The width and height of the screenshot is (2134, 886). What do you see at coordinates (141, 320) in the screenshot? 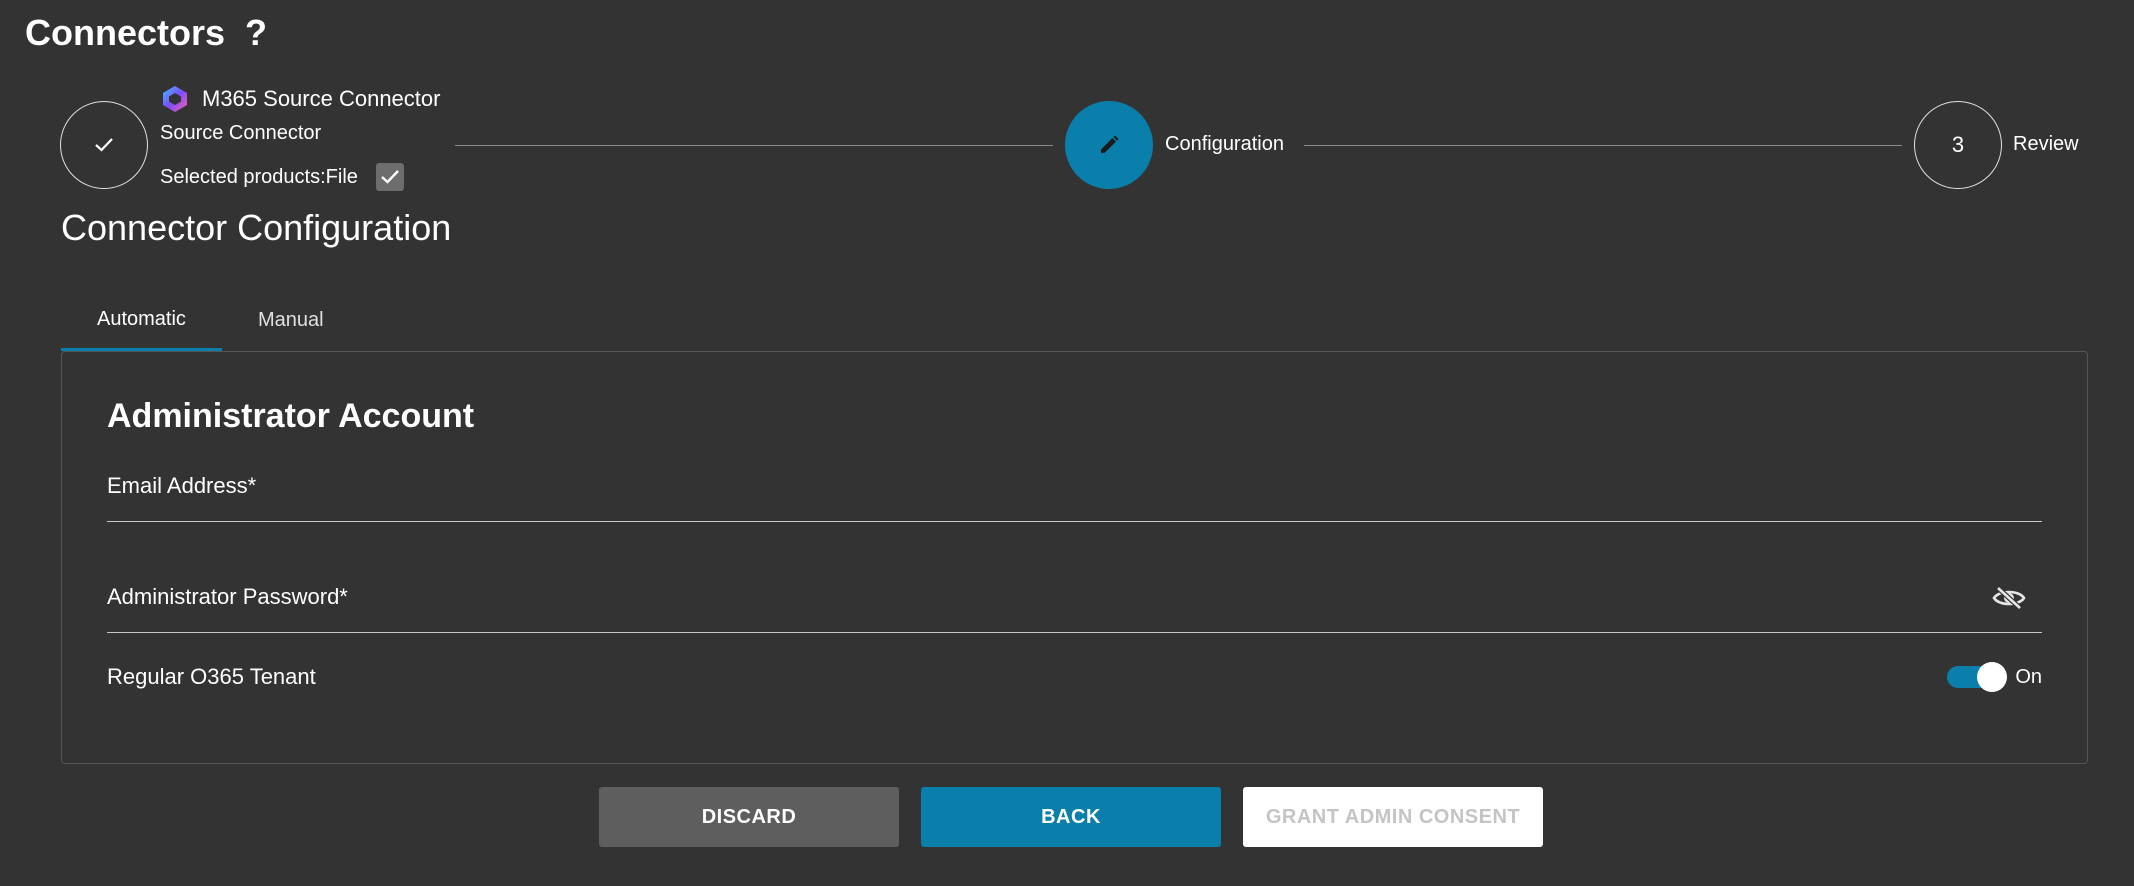
I see `tab-automatic: Automatic` at bounding box center [141, 320].